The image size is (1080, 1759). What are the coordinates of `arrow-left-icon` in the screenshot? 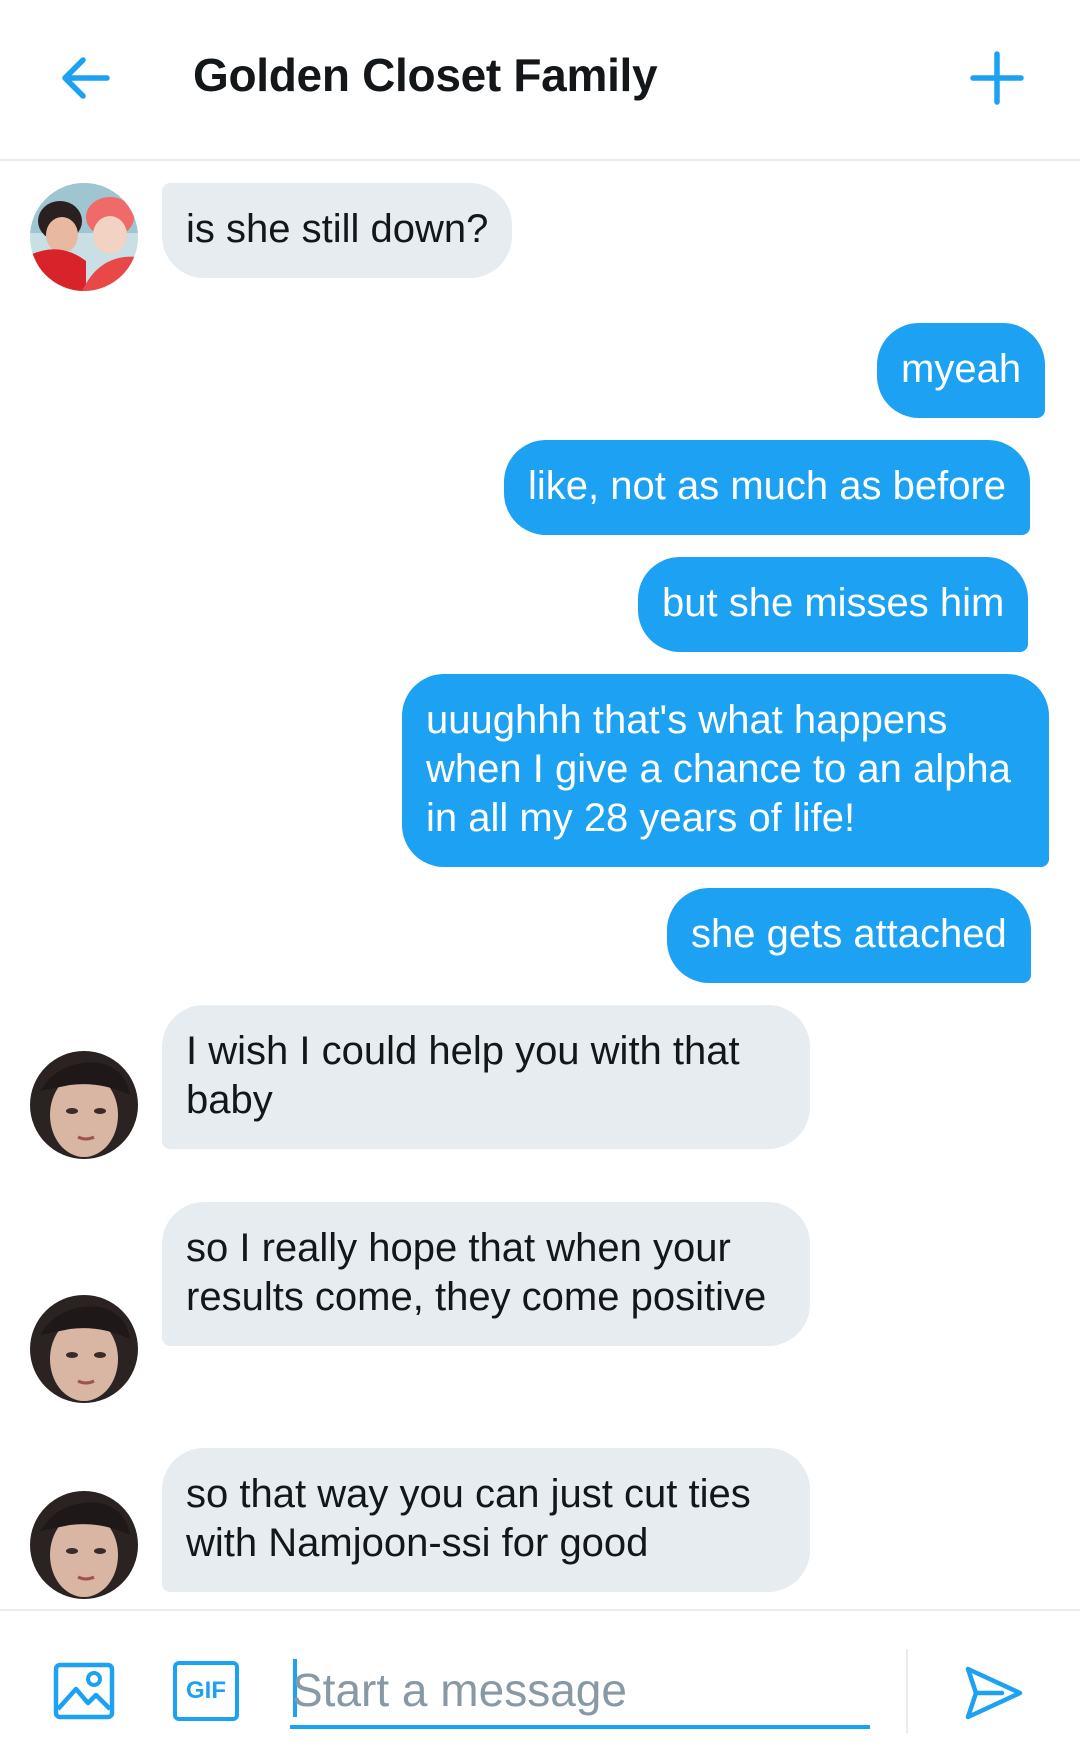 It's located at (86, 78).